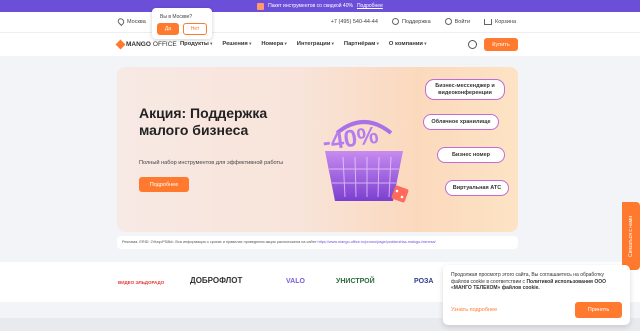 The height and width of the screenshot is (331, 640). I want to click on cart-label: Корзина, so click(505, 21).